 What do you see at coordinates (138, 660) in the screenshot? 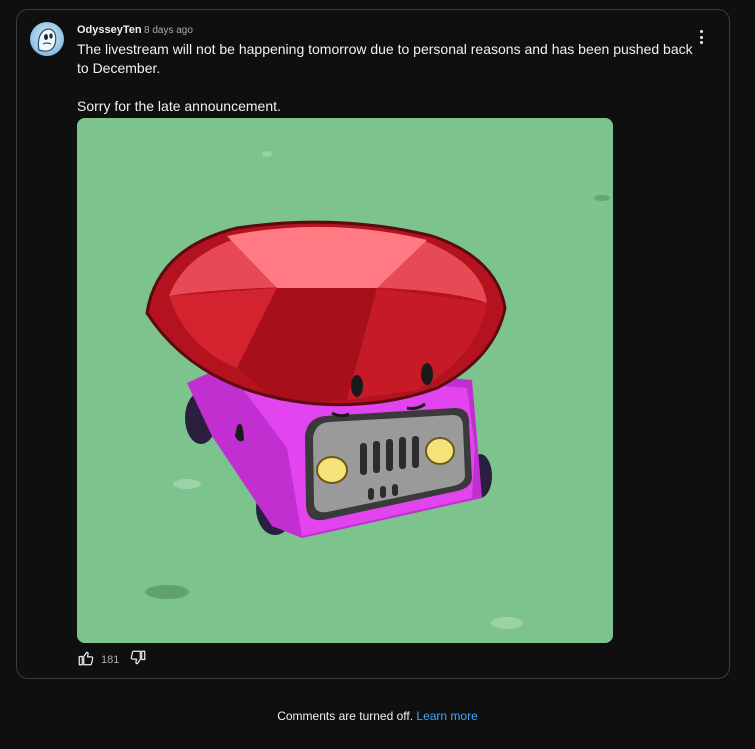
I see `thumbs-down-icon` at bounding box center [138, 660].